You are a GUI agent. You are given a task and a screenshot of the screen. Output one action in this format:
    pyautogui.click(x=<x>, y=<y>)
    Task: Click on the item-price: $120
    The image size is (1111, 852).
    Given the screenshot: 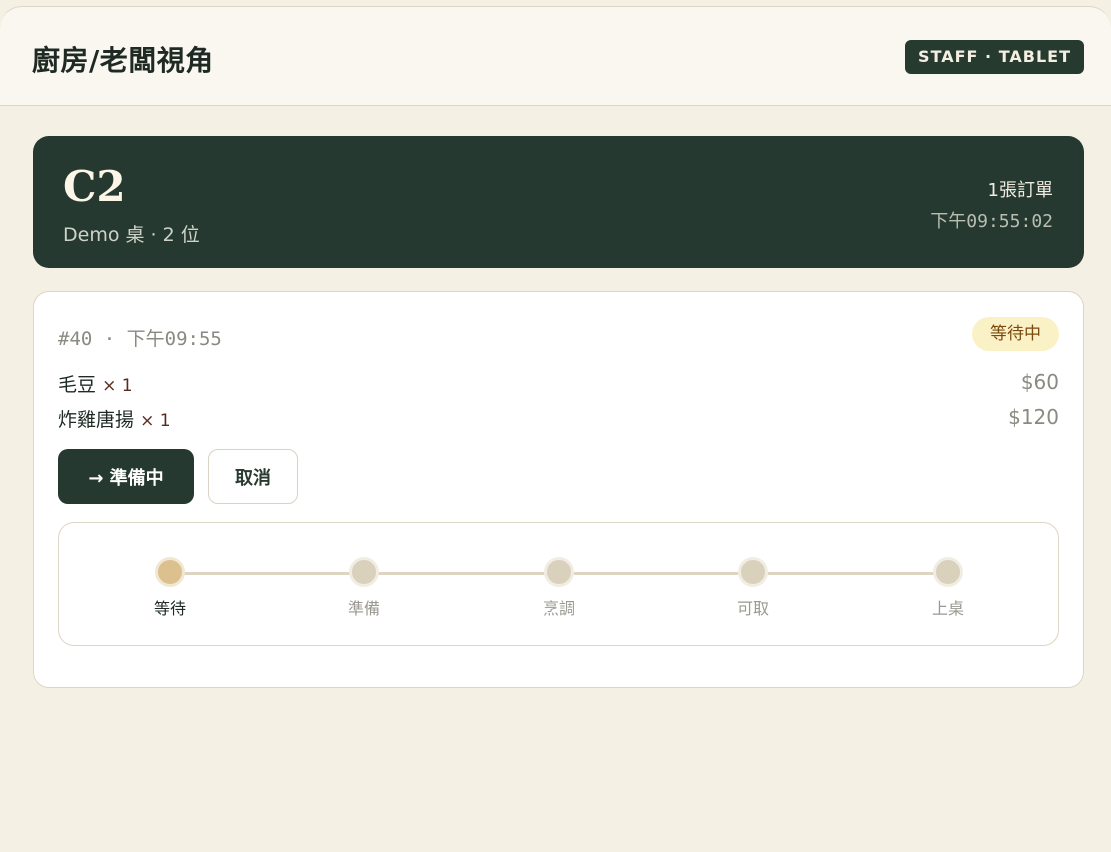 What is the action you would take?
    pyautogui.click(x=1033, y=417)
    